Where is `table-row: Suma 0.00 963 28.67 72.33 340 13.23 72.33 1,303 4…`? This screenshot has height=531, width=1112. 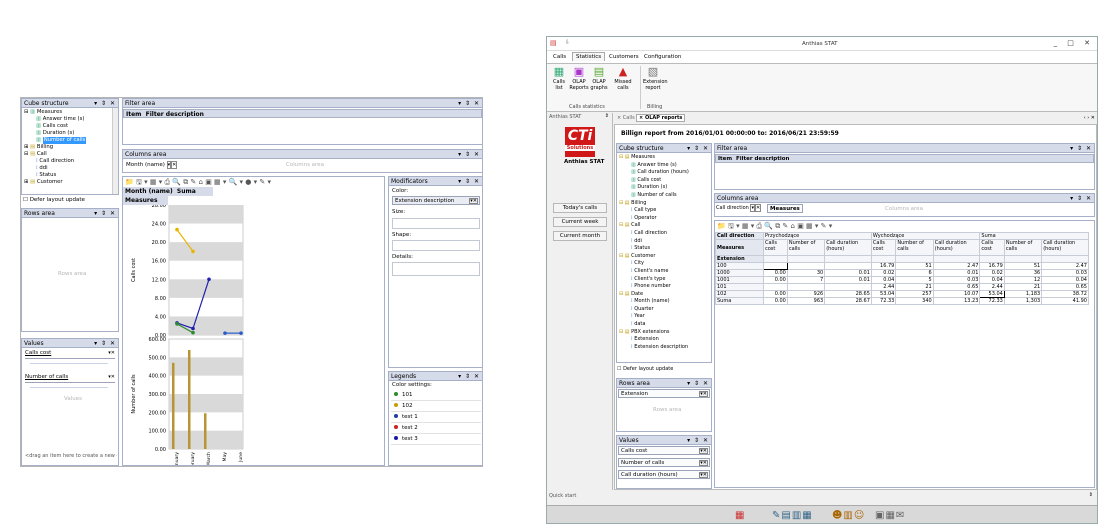 table-row: Suma 0.00 963 28.67 72.33 340 13.23 72.33 1,303 4… is located at coordinates (902, 301).